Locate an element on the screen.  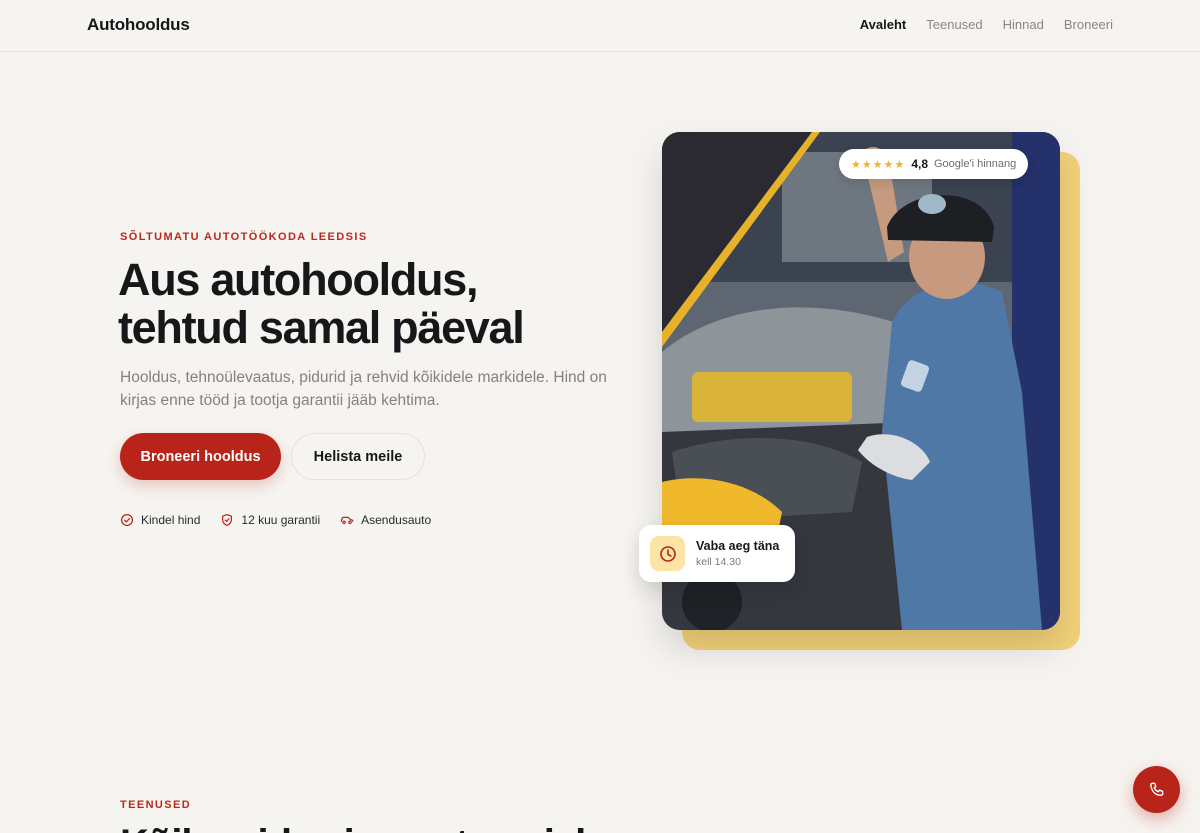
feature-replacement-car: Asendusauto is located at coordinates (385, 520).